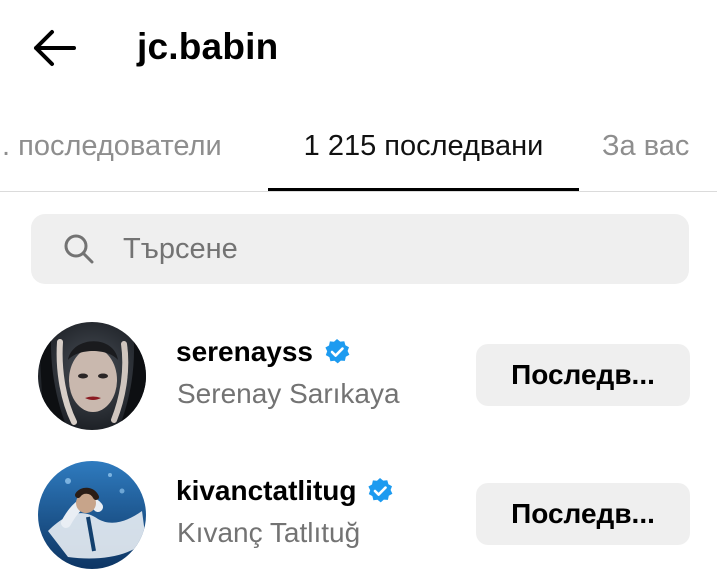 Image resolution: width=717 pixels, height=587 pixels. I want to click on search-input, so click(393, 249).